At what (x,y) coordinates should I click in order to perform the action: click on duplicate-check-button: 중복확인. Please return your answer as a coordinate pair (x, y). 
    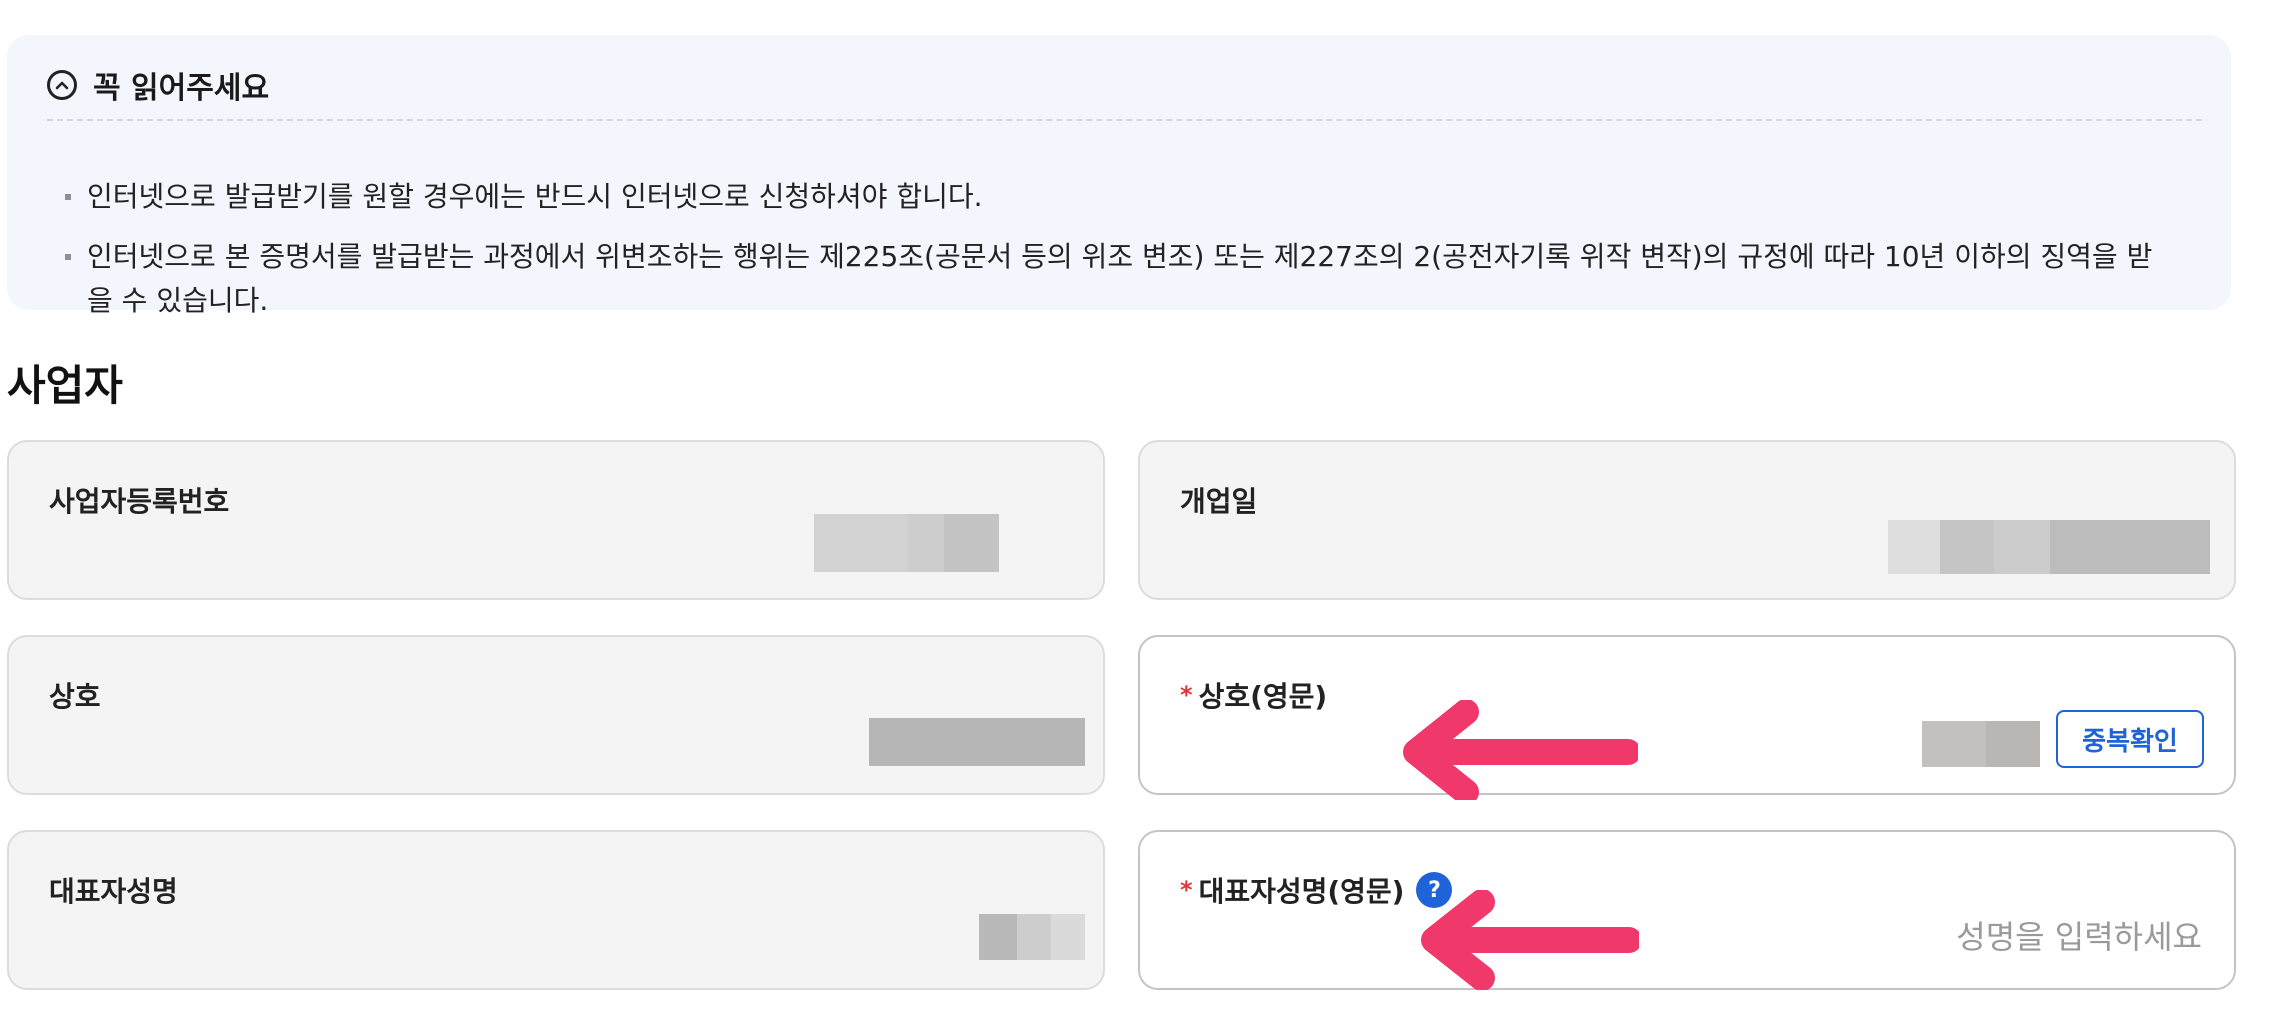
    Looking at the image, I should click on (2130, 739).